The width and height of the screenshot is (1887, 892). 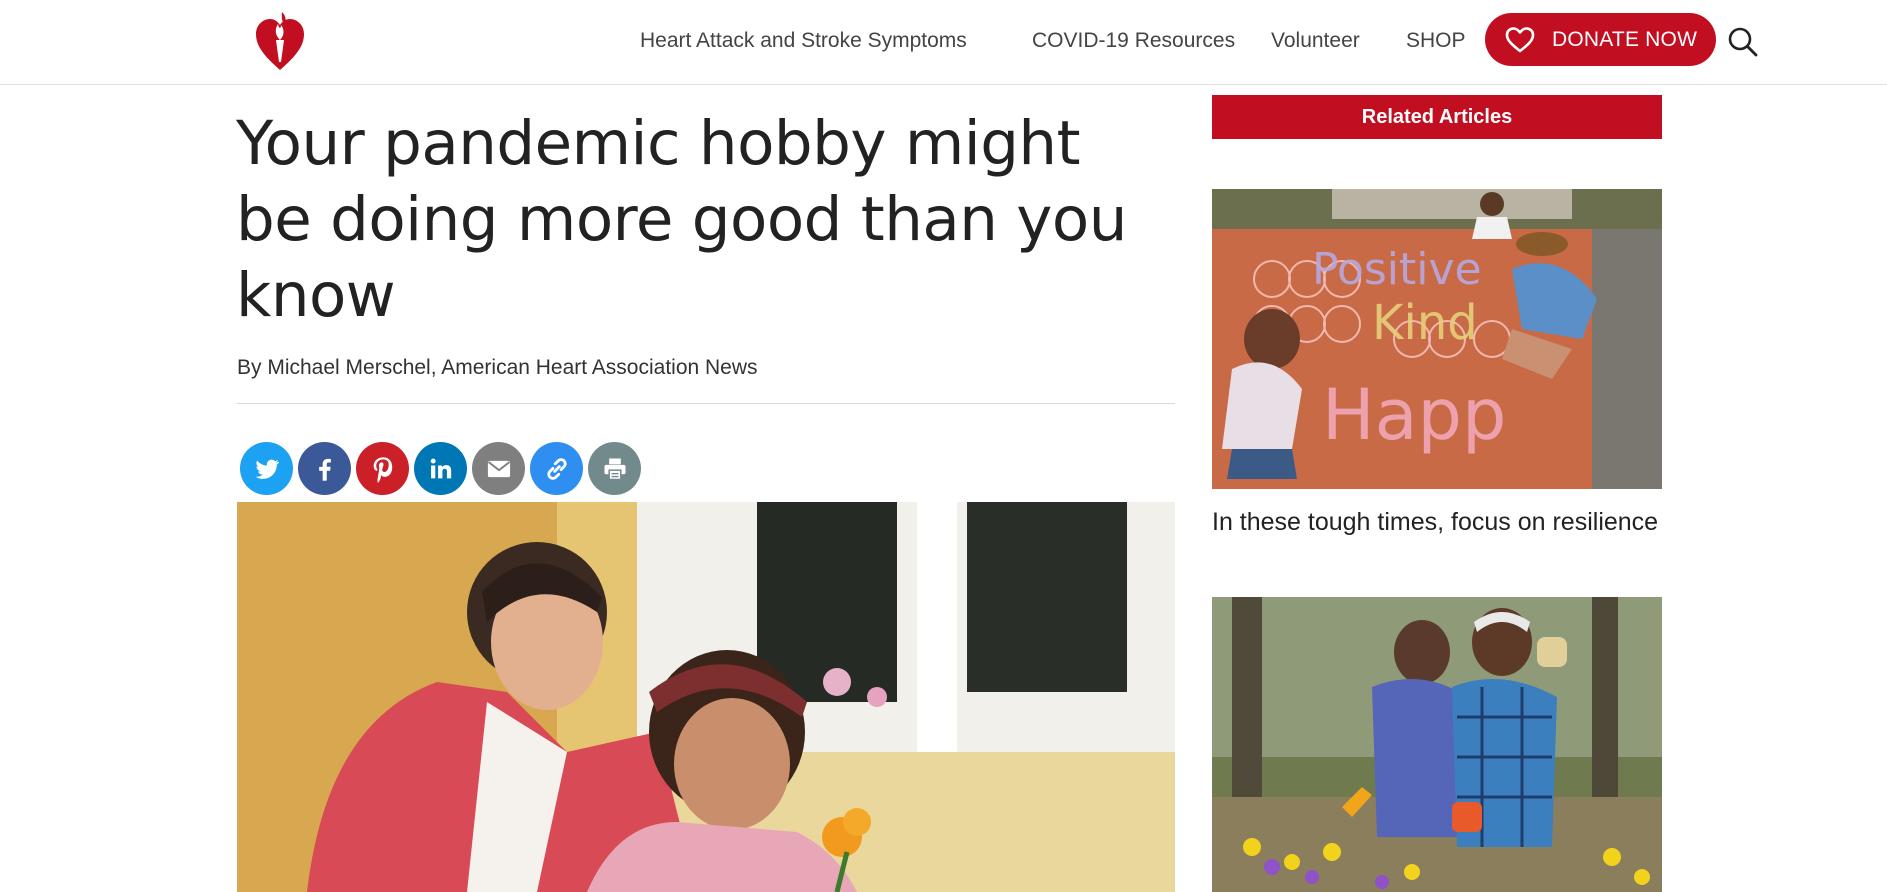 I want to click on print-button, so click(x=614, y=468).